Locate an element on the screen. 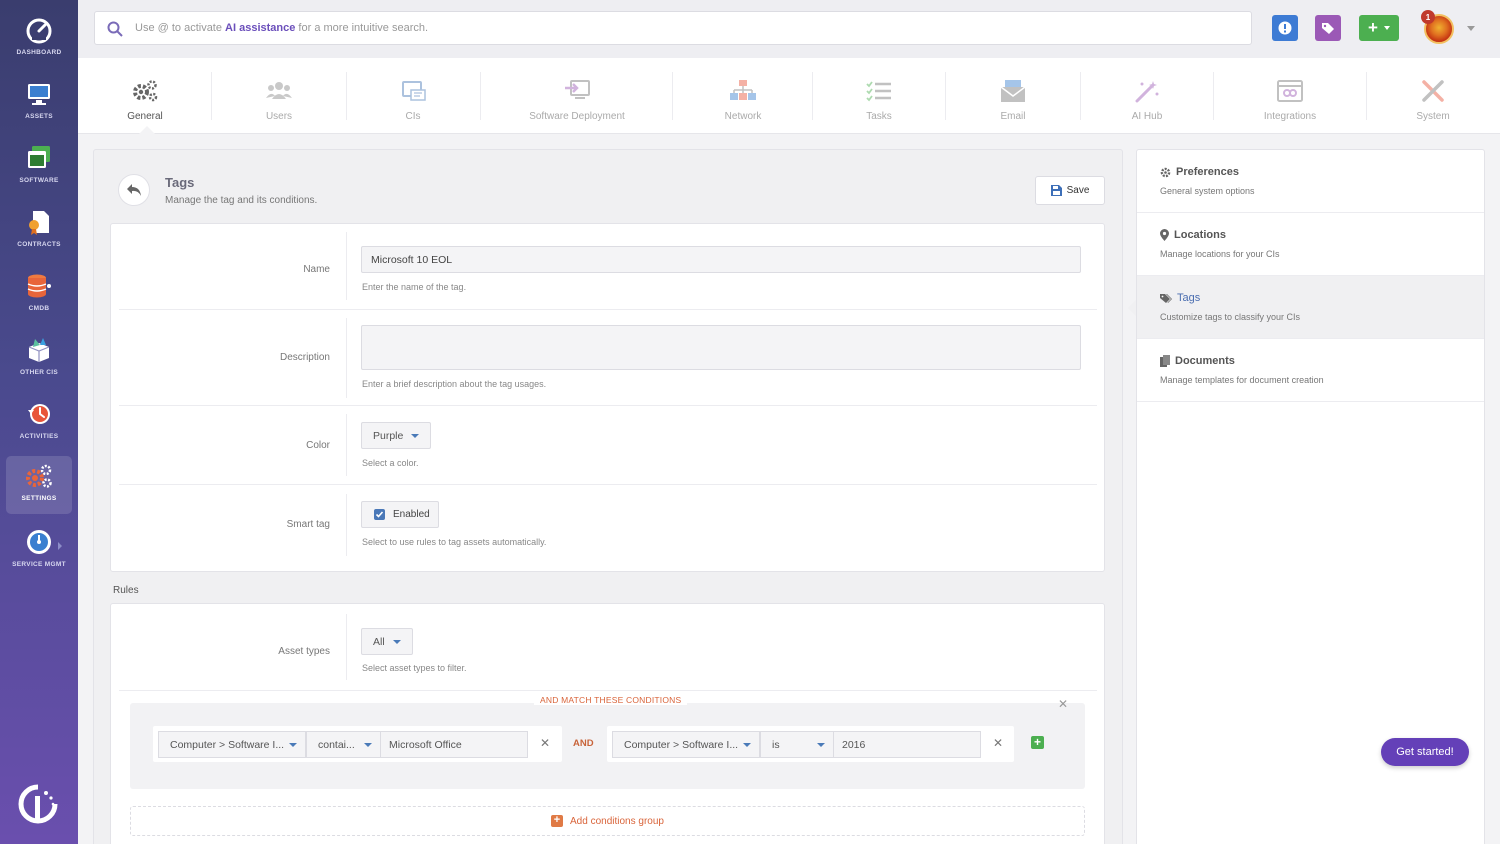 This screenshot has height=844, width=1500. sidebar-item-dashboard: DASHBOARD is located at coordinates (39, 39).